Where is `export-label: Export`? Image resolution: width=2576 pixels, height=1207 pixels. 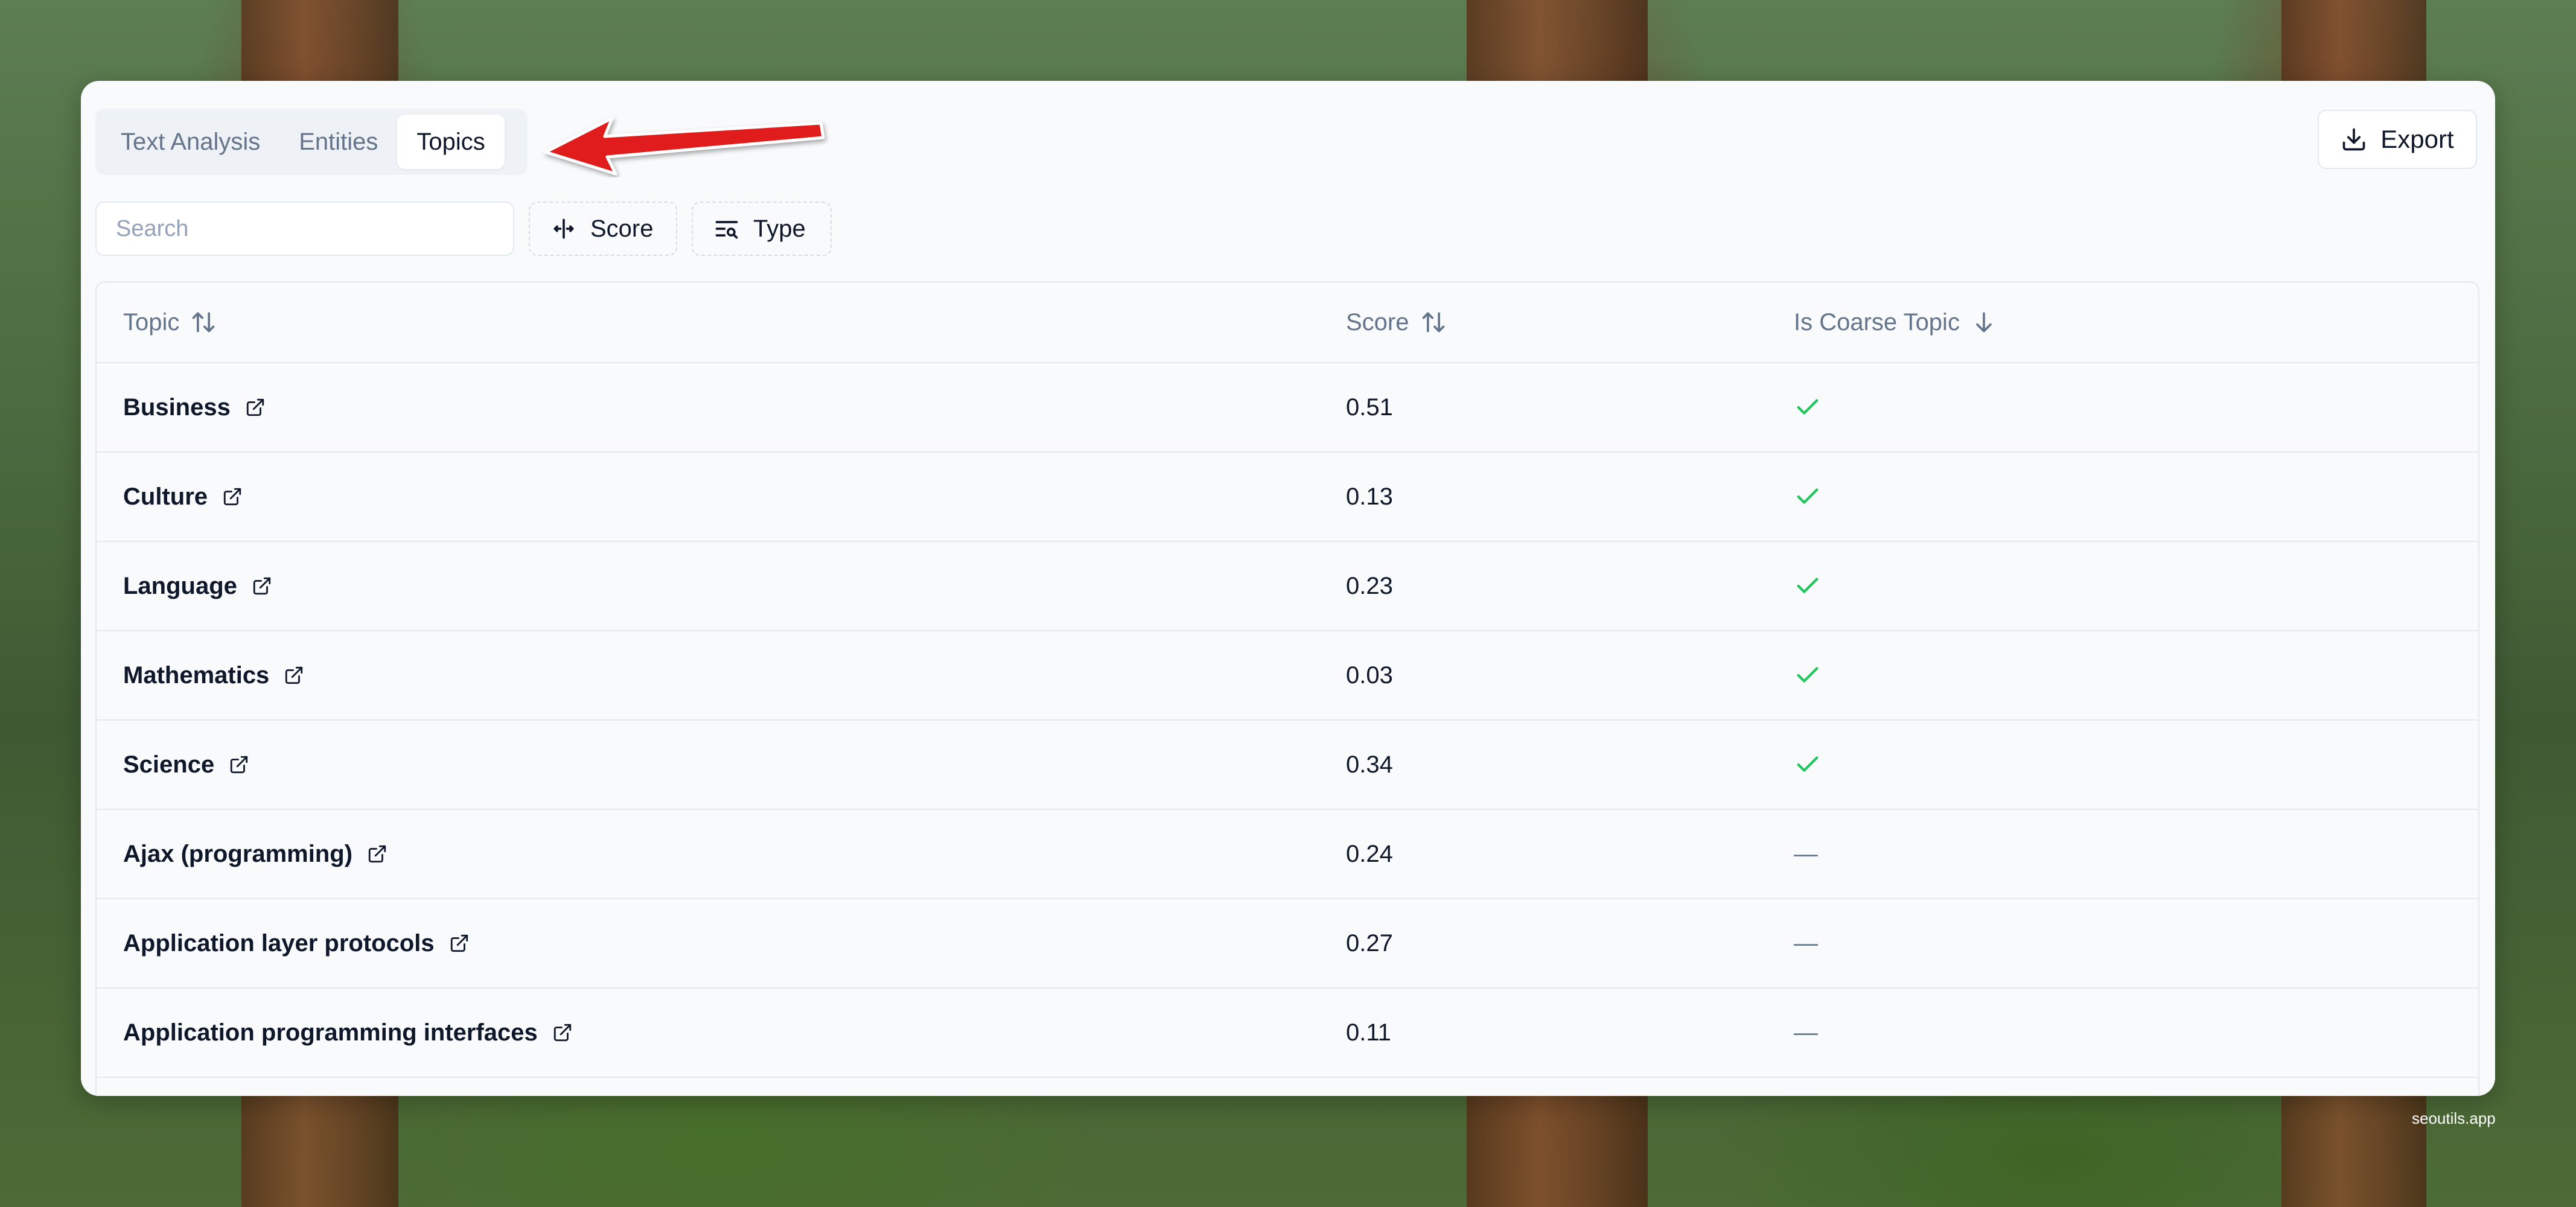 export-label: Export is located at coordinates (2417, 139).